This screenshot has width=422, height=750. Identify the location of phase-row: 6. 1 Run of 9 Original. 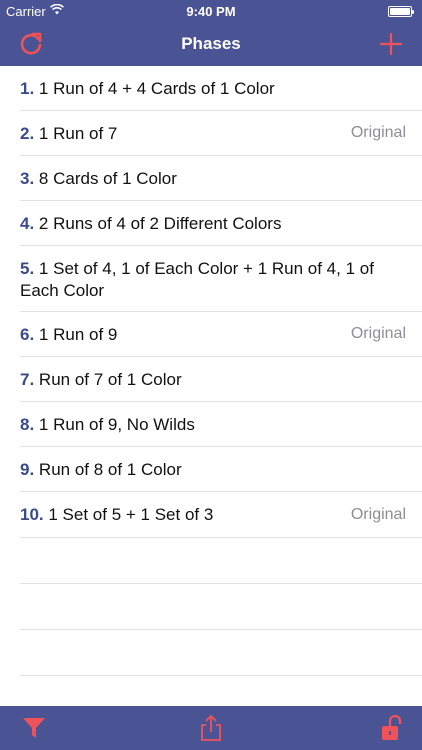
(221, 334).